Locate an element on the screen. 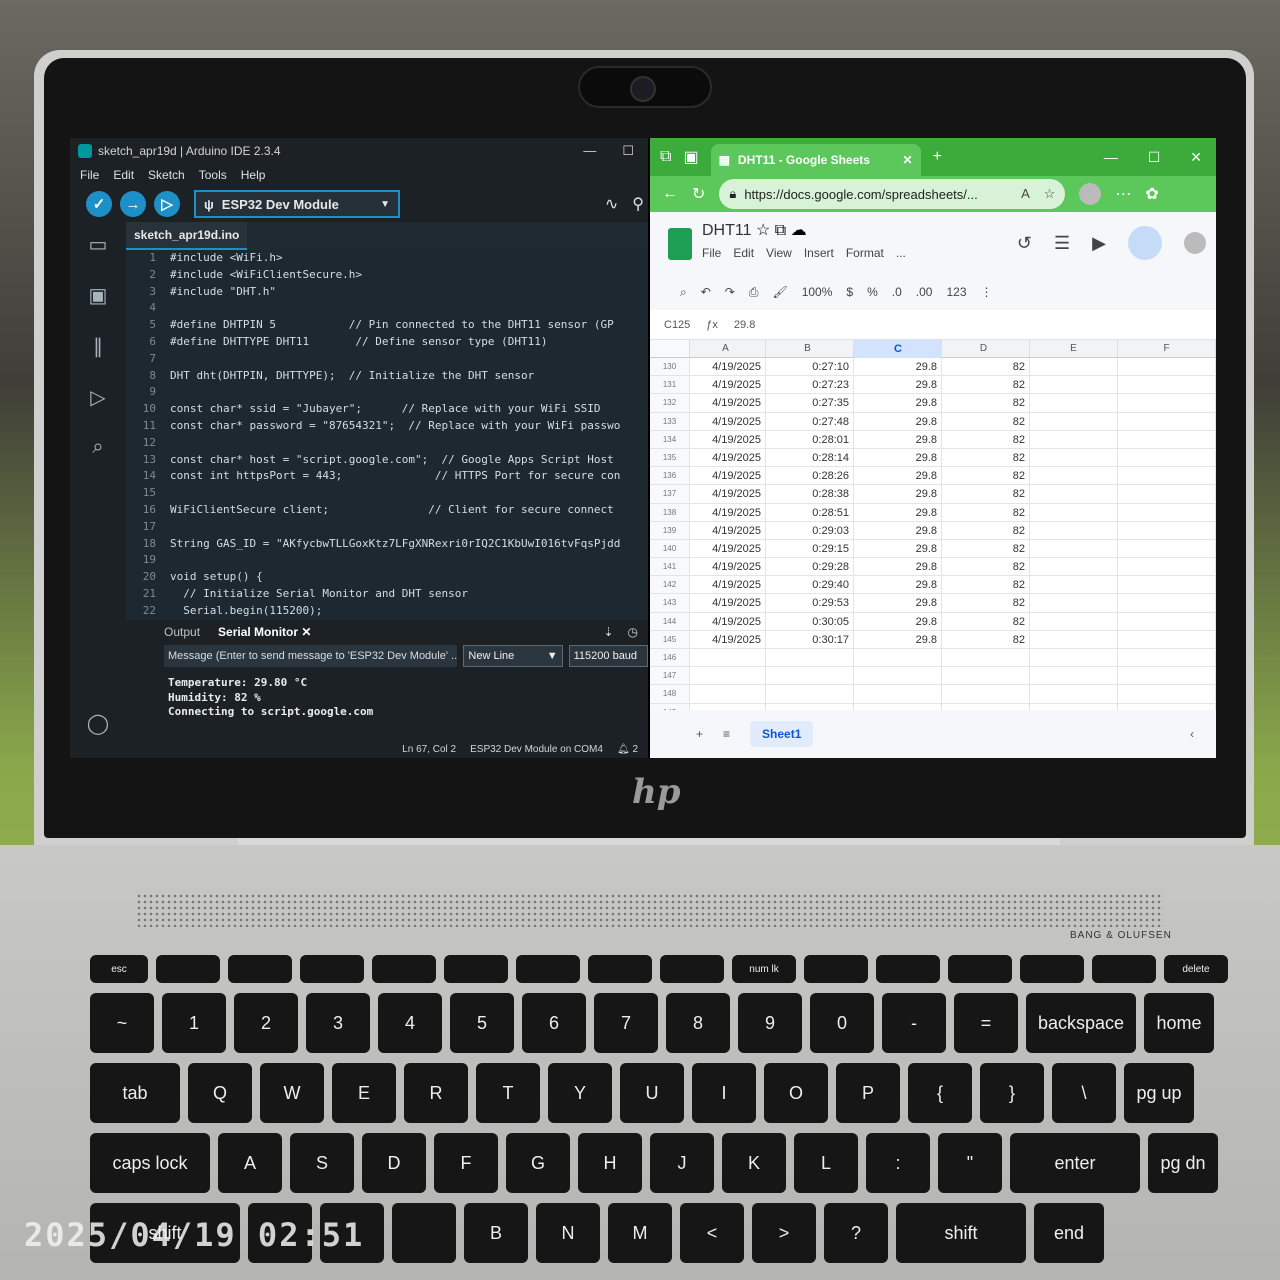 Image resolution: width=1280 pixels, height=1280 pixels. keyboard-key: K is located at coordinates (754, 1163).